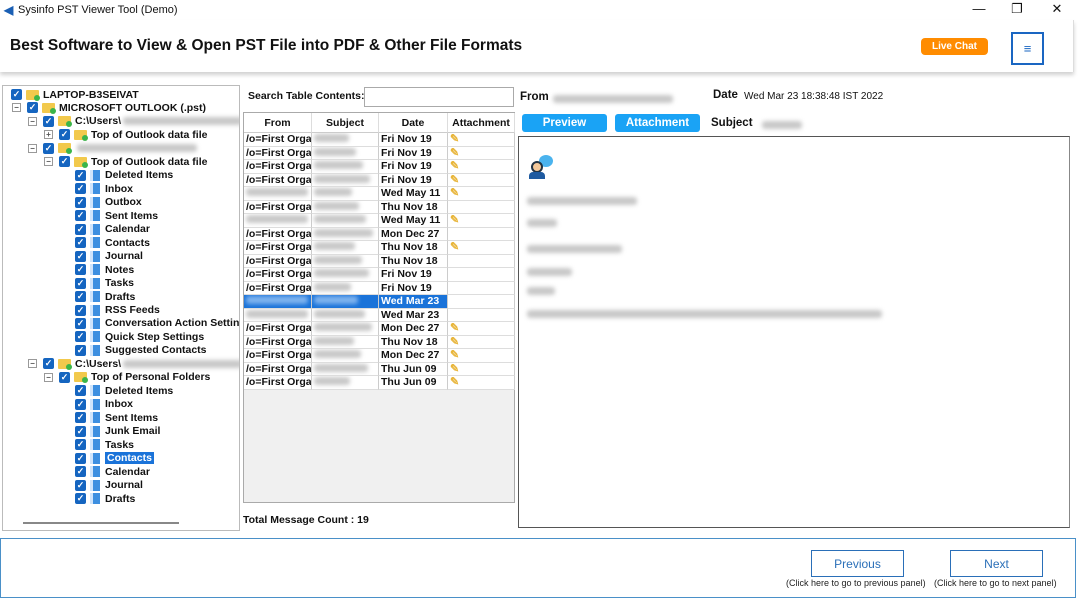 The image size is (1078, 600). What do you see at coordinates (1057, 10) in the screenshot?
I see `close-button: ✕` at bounding box center [1057, 10].